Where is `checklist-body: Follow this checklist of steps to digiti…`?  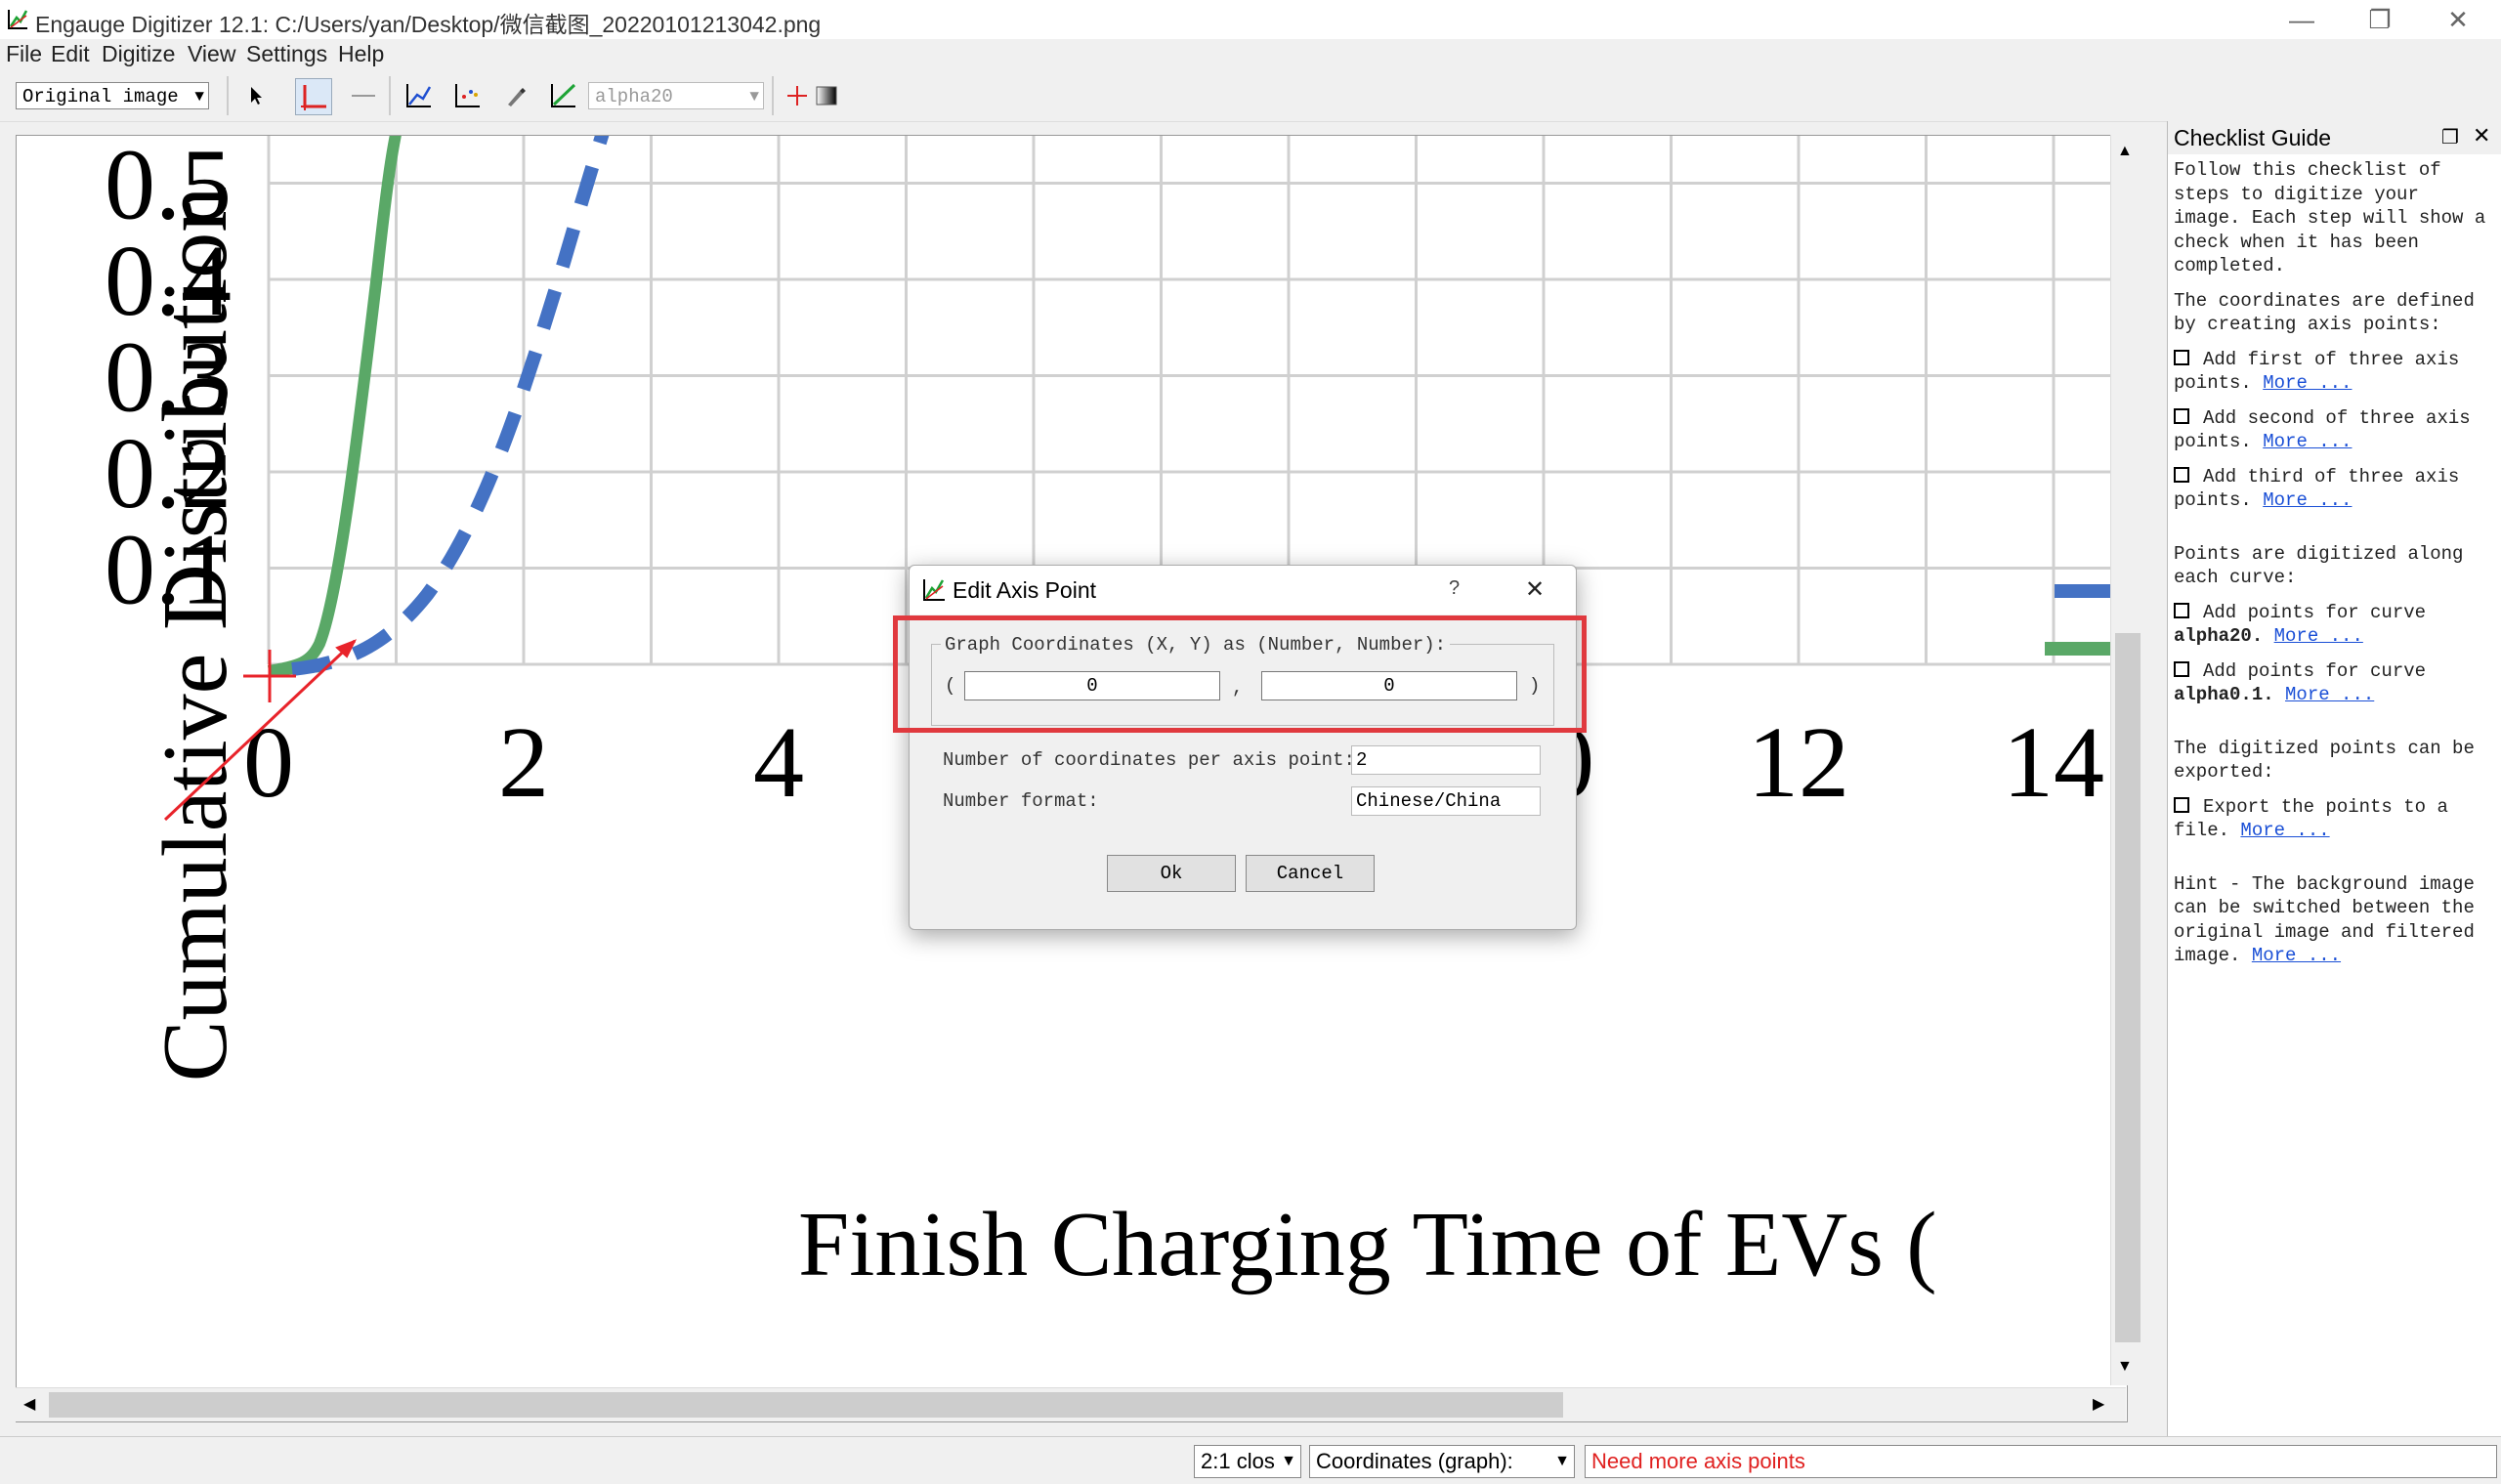
checklist-body: Follow this checklist of steps to digiti… is located at coordinates (2333, 568).